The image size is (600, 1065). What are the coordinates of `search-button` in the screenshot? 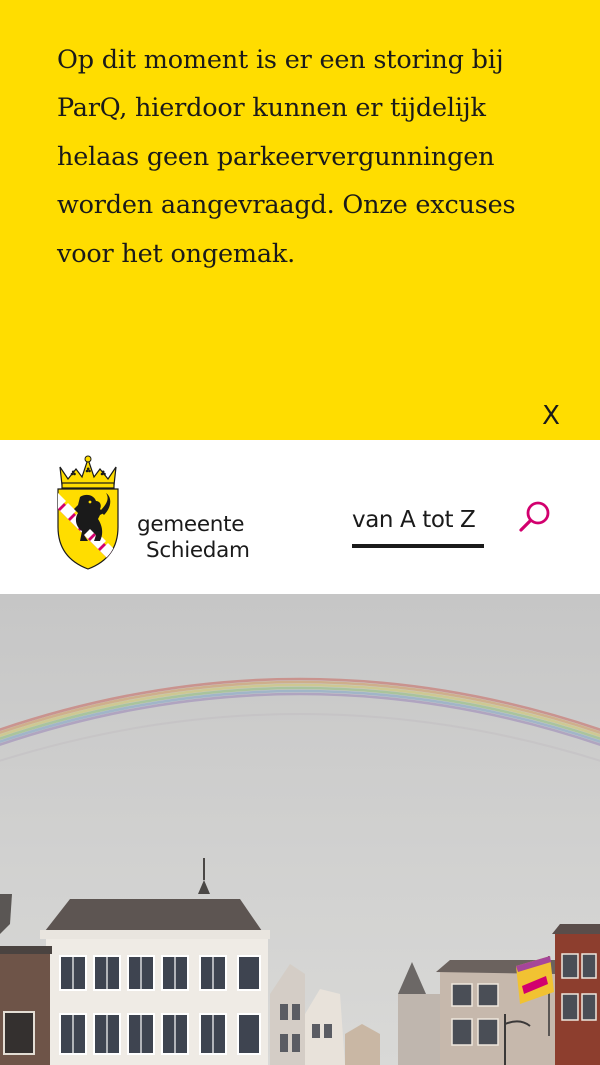 It's located at (535, 517).